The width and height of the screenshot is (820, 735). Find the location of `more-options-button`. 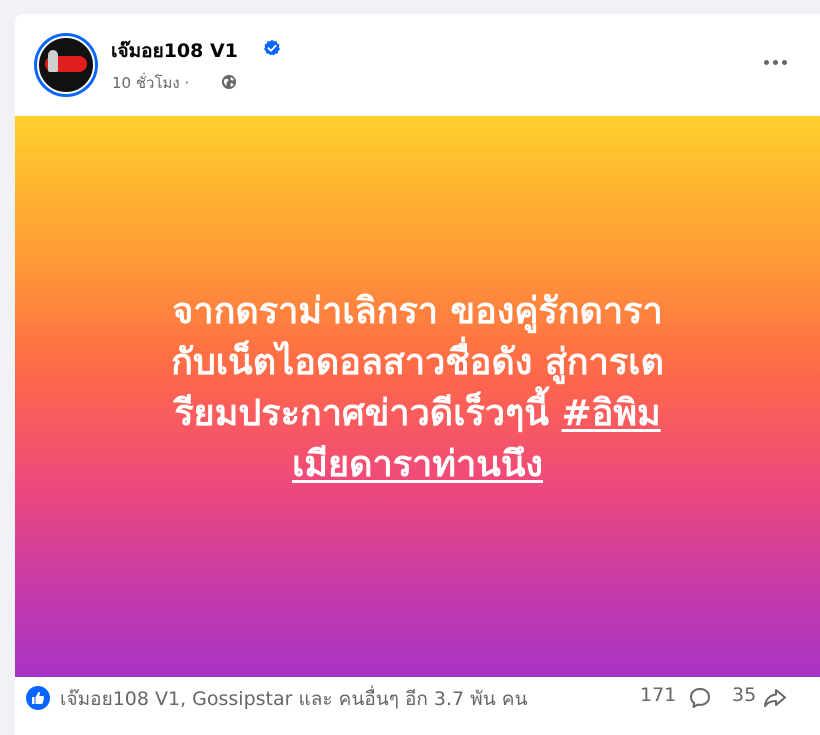

more-options-button is located at coordinates (775, 62).